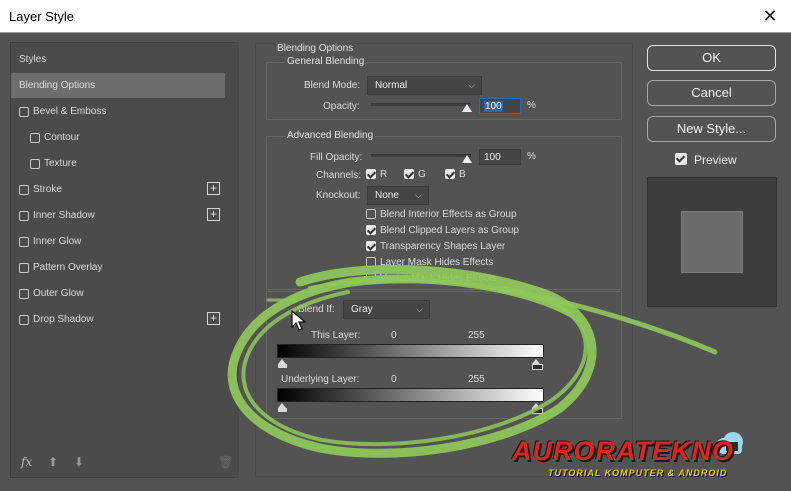 This screenshot has width=791, height=491. What do you see at coordinates (70, 111) in the screenshot?
I see `style-item-label: Bevel & Emboss` at bounding box center [70, 111].